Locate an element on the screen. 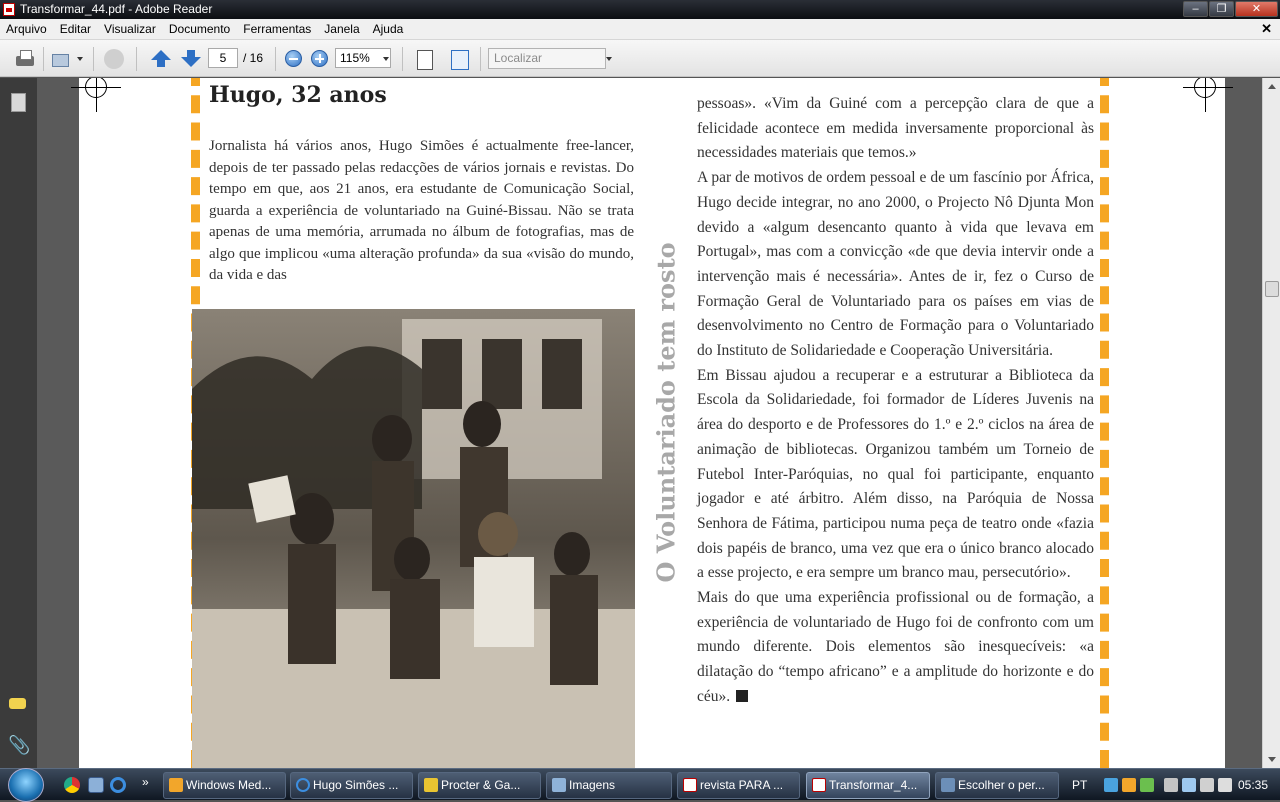 The height and width of the screenshot is (802, 1280). ie-icon is located at coordinates (303, 785).